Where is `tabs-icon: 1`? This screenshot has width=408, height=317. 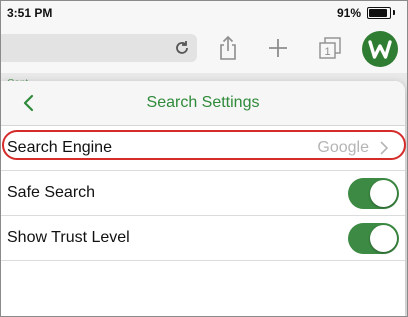 tabs-icon: 1 is located at coordinates (330, 48).